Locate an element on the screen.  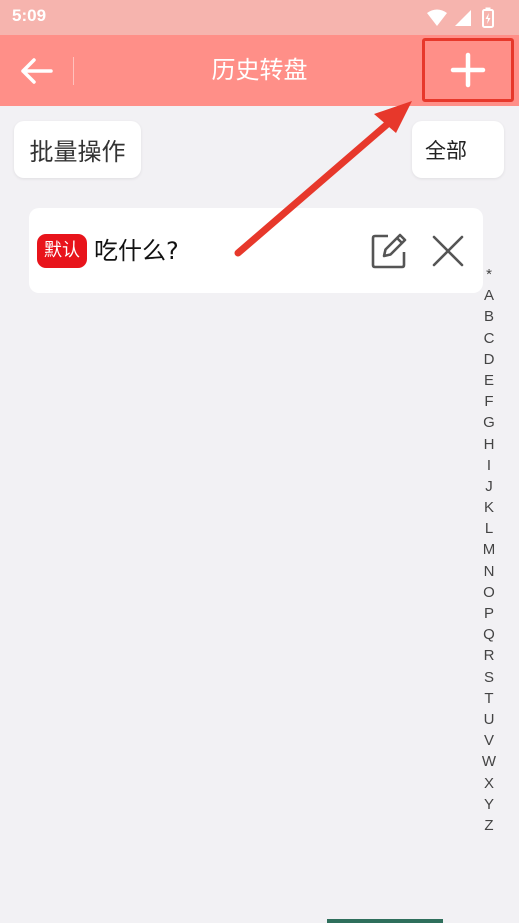
alphabet-index-letter: O is located at coordinates (489, 592).